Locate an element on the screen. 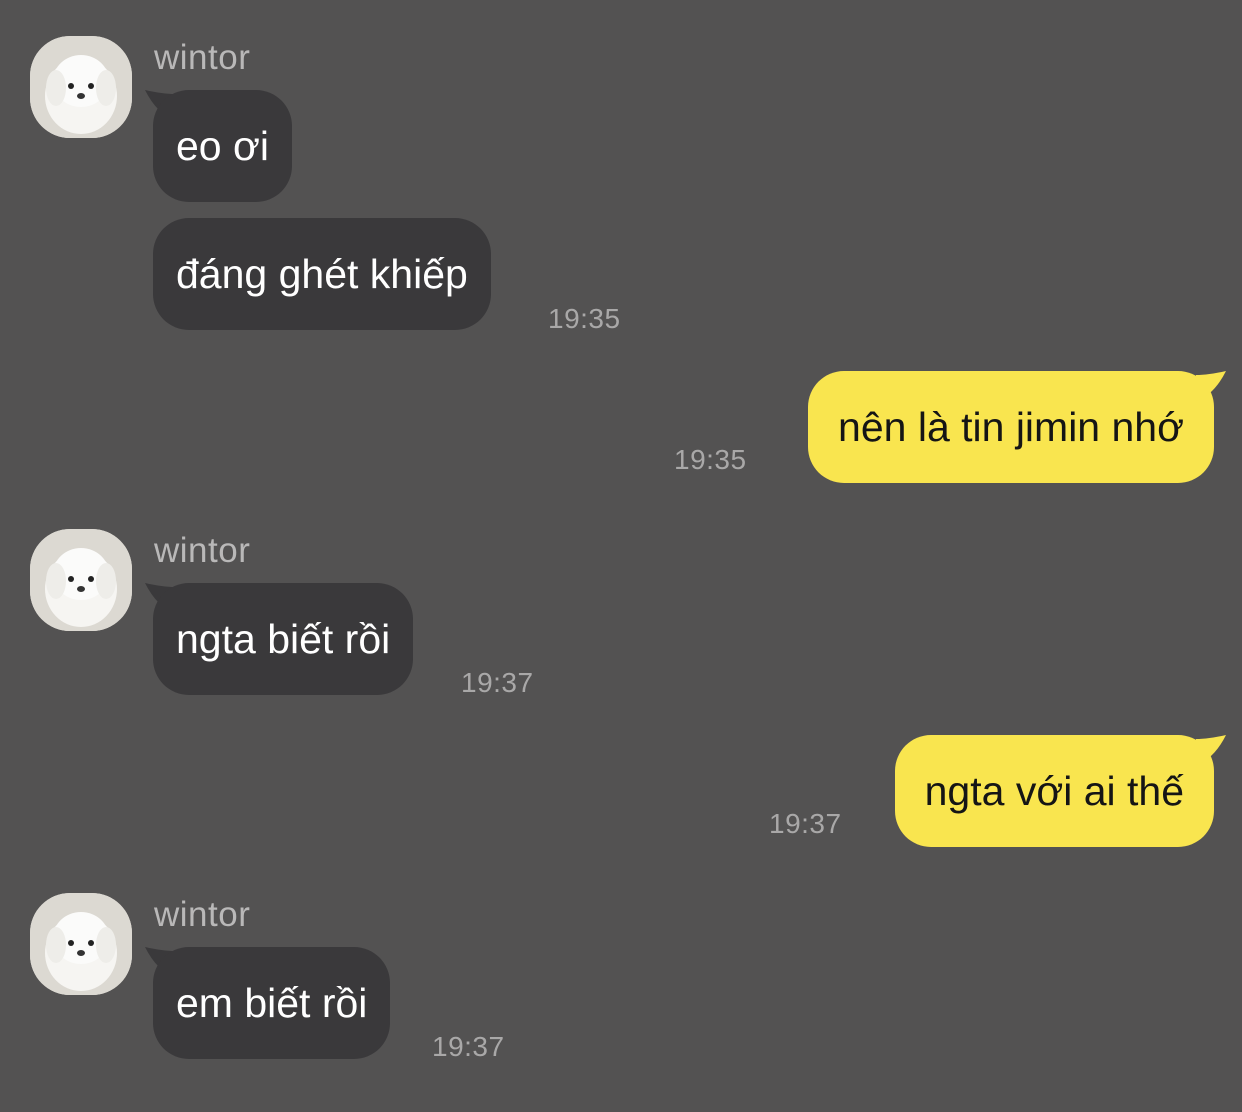  incoming-message-bubble: eo ơi is located at coordinates (222, 146).